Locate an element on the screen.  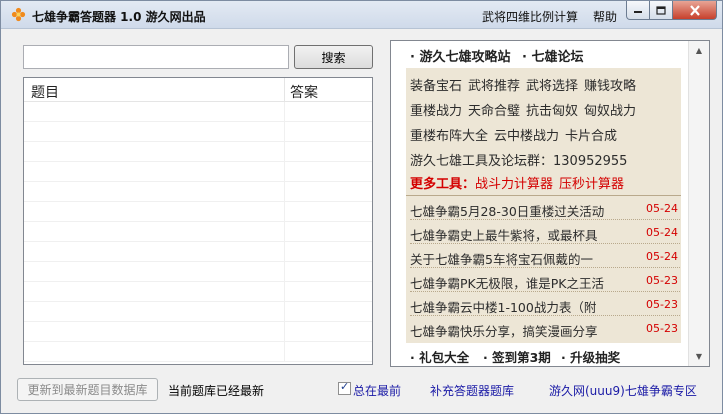
column-header-question: 题目 is located at coordinates (45, 92).